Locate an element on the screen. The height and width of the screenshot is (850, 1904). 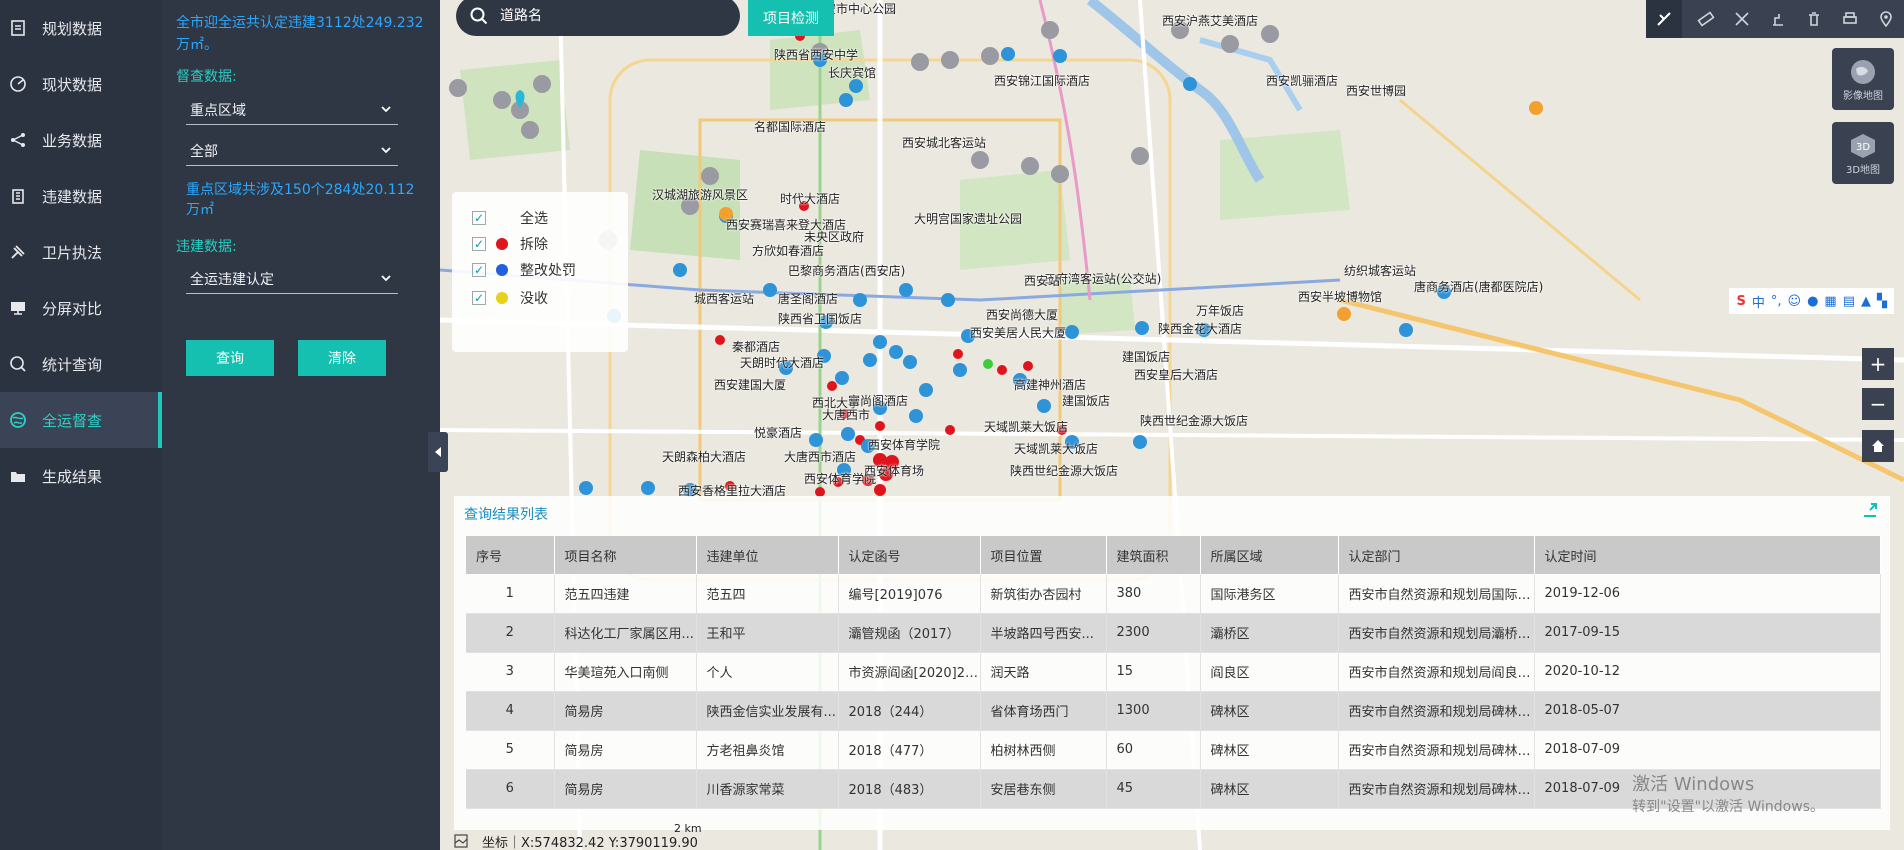
column-header: 认定函号 is located at coordinates (909, 555).